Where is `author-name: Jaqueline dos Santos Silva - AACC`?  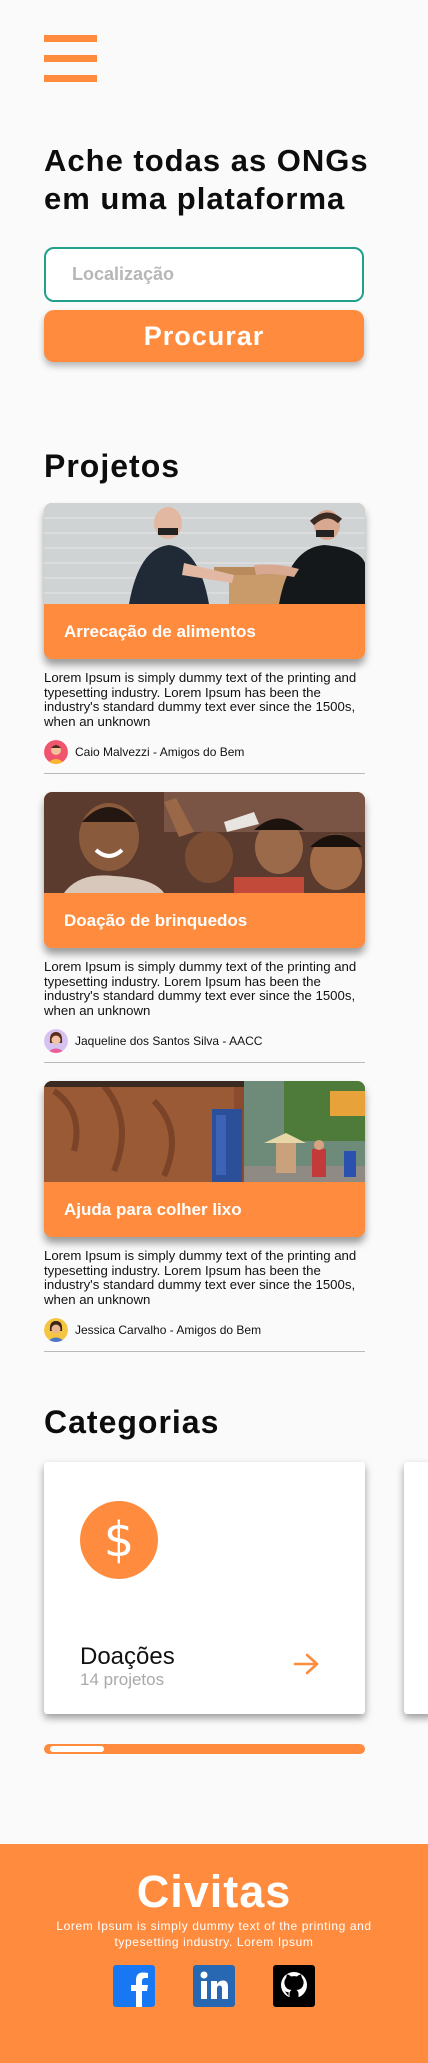 author-name: Jaqueline dos Santos Silva - AACC is located at coordinates (169, 1041).